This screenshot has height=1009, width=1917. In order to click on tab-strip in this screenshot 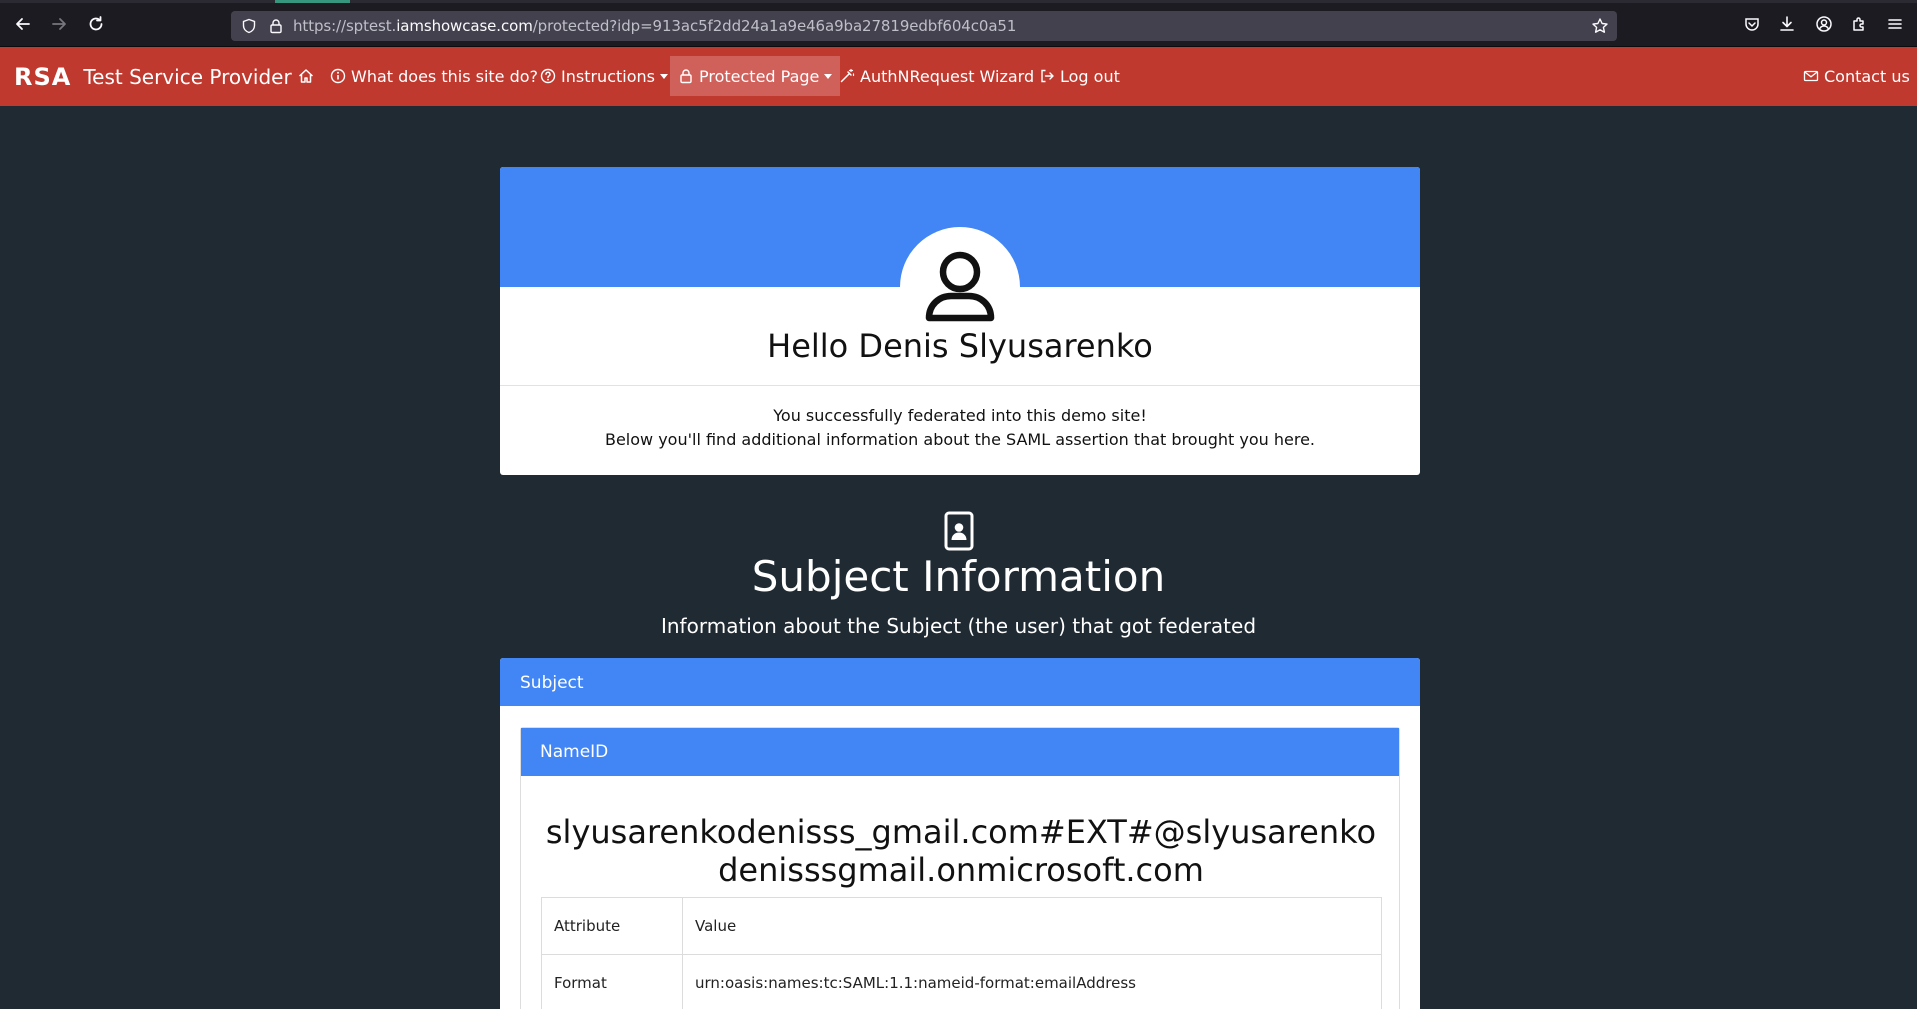, I will do `click(958, 1)`.